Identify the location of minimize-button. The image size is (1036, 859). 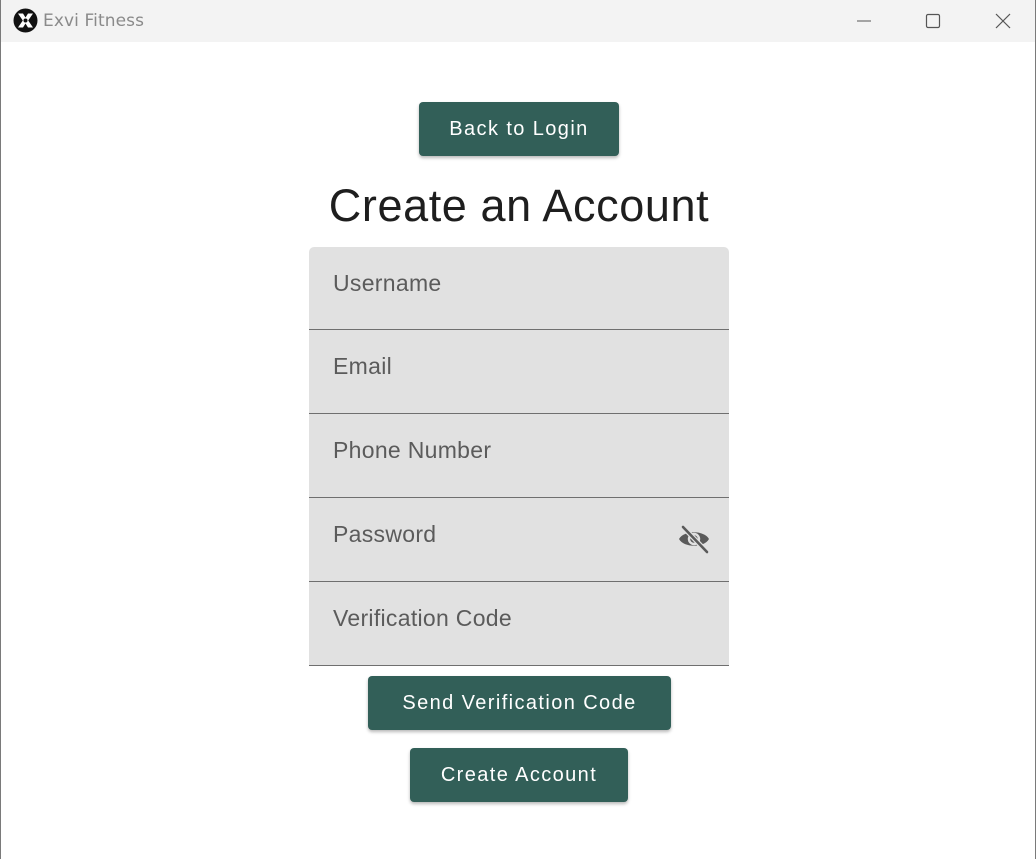
(864, 21).